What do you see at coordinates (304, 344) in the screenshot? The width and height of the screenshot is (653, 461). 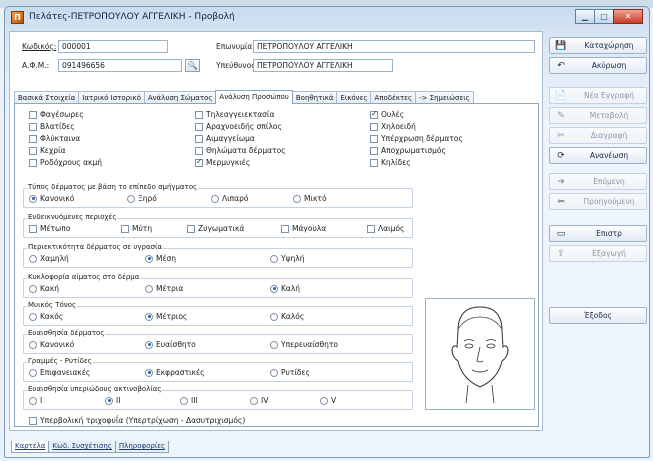 I see `sensitivity-radio: Υπερευαίσθητο` at bounding box center [304, 344].